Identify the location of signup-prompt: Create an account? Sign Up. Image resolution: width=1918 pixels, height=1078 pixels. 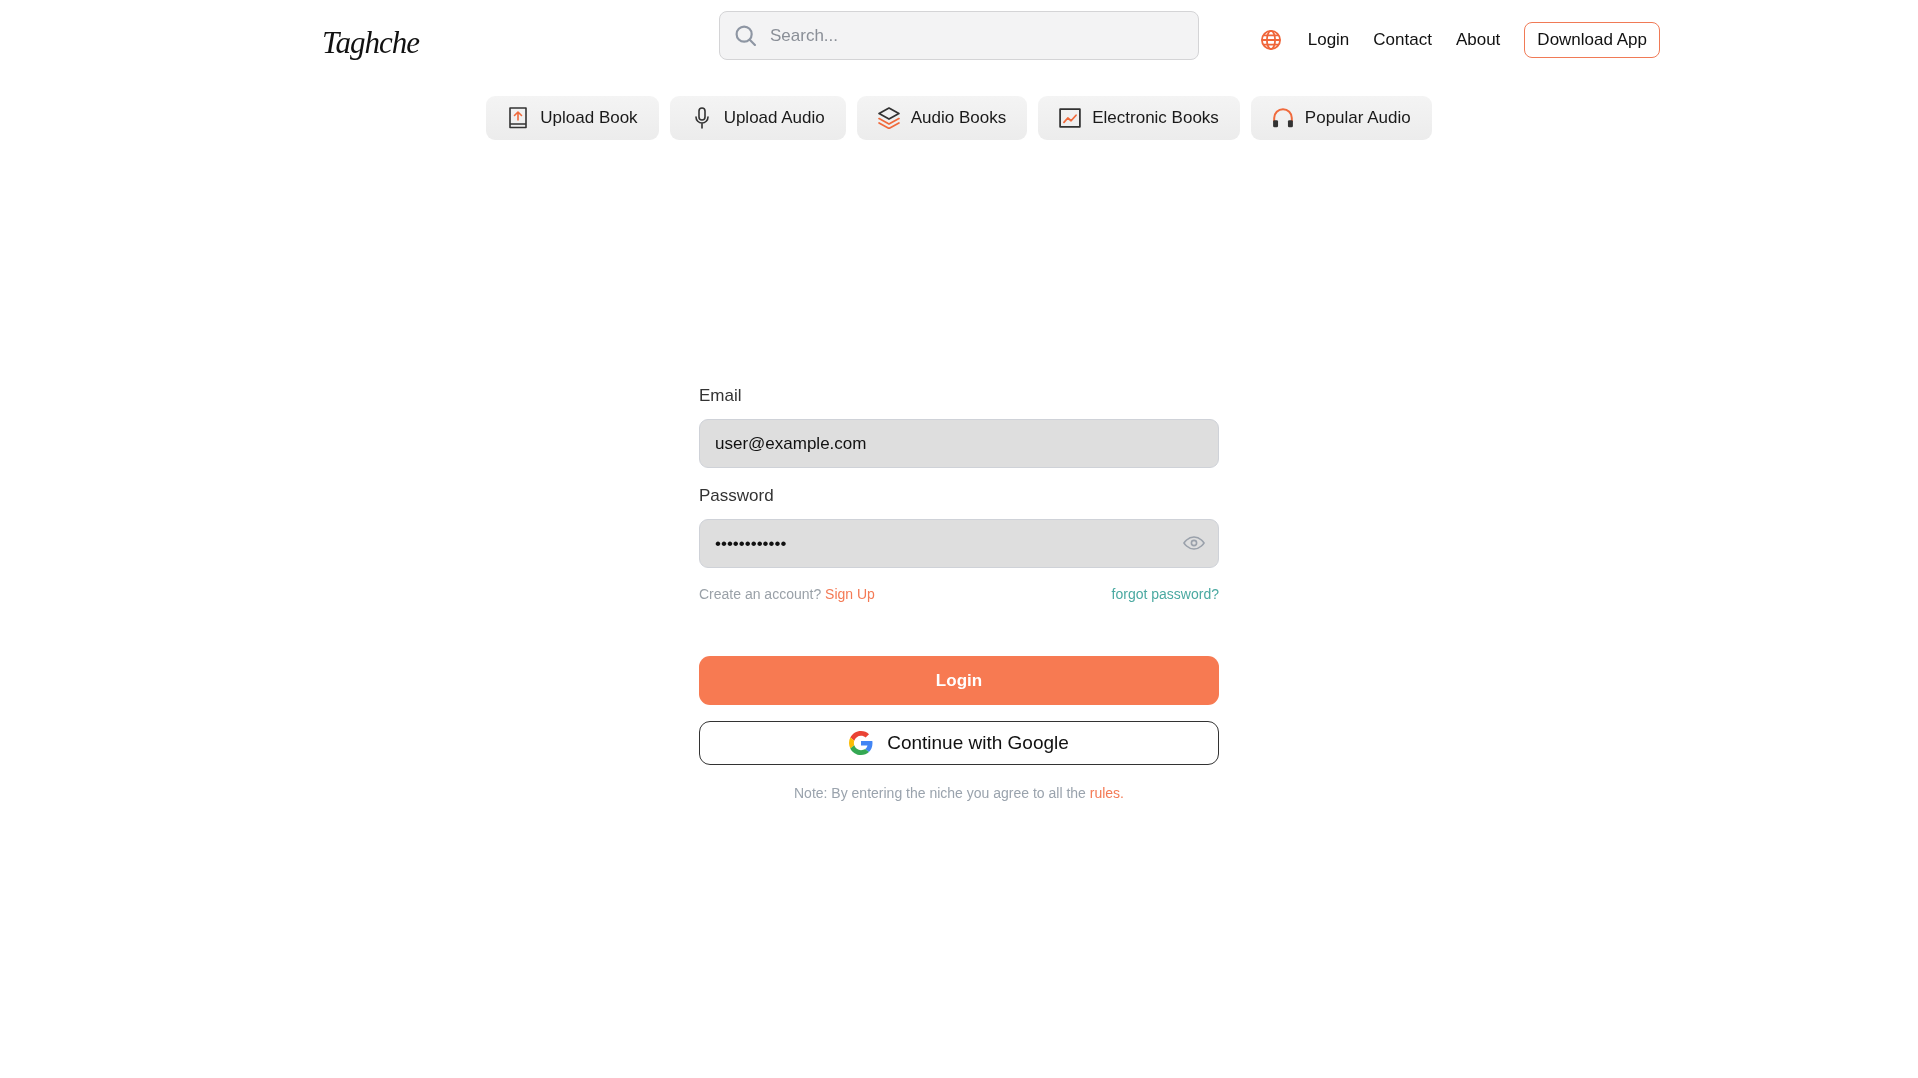
(787, 594).